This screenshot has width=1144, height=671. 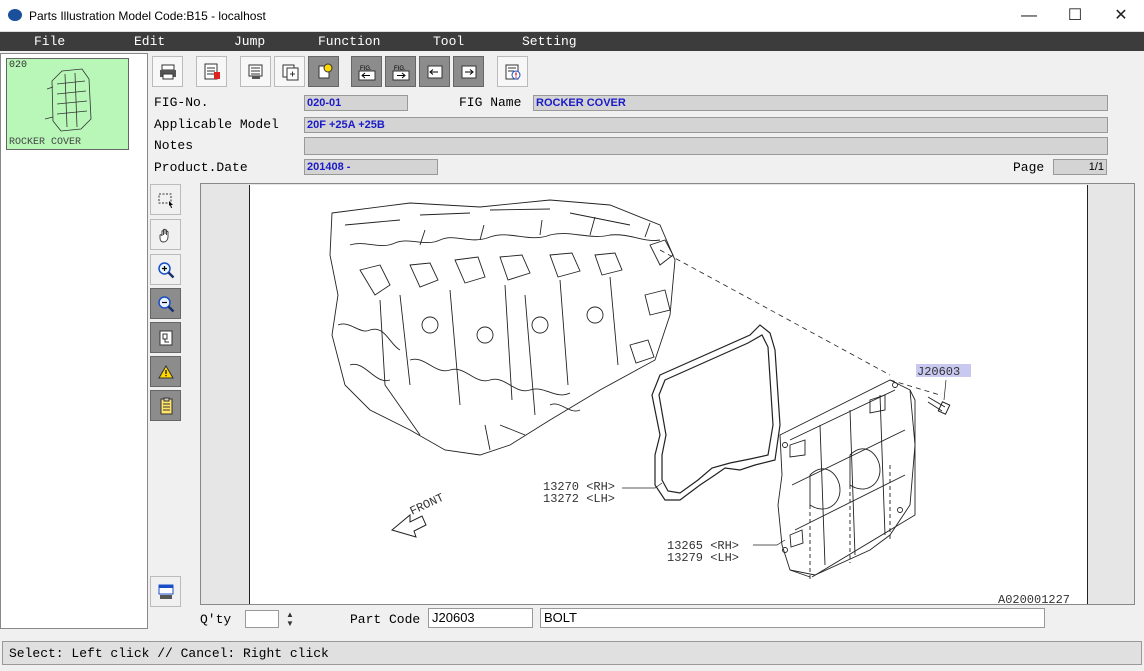 I want to click on menu-edit: Edit, so click(x=149, y=41).